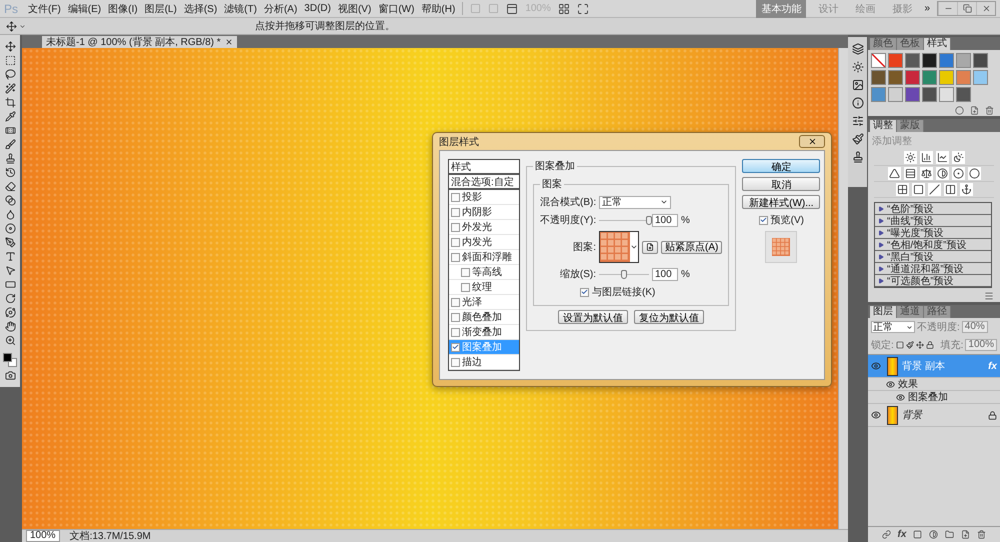 This screenshot has height=542, width=1000. What do you see at coordinates (858, 121) in the screenshot?
I see `sliders-icon` at bounding box center [858, 121].